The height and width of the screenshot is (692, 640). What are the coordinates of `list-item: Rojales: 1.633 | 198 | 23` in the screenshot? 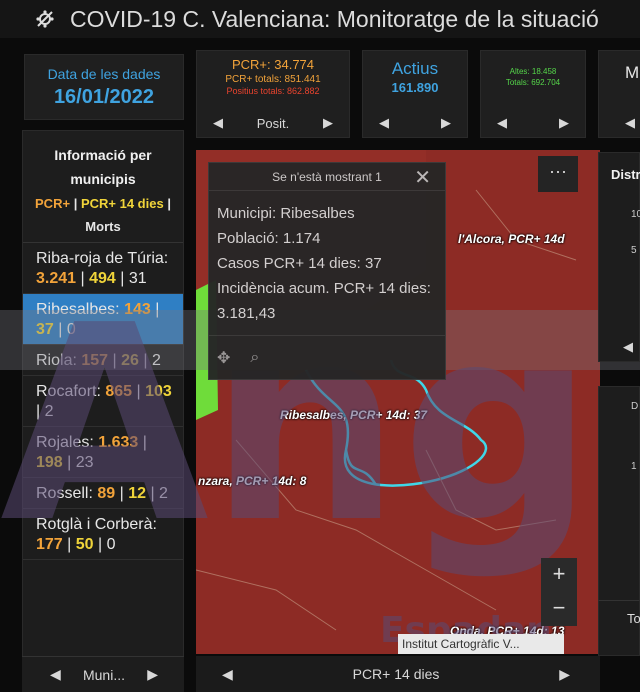 It's located at (103, 452).